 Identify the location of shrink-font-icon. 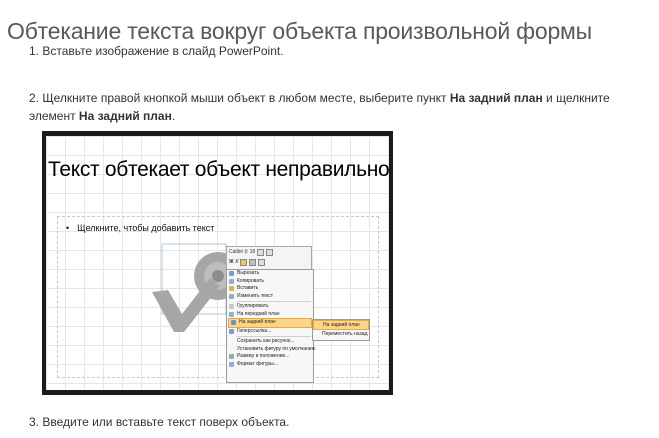
(270, 252).